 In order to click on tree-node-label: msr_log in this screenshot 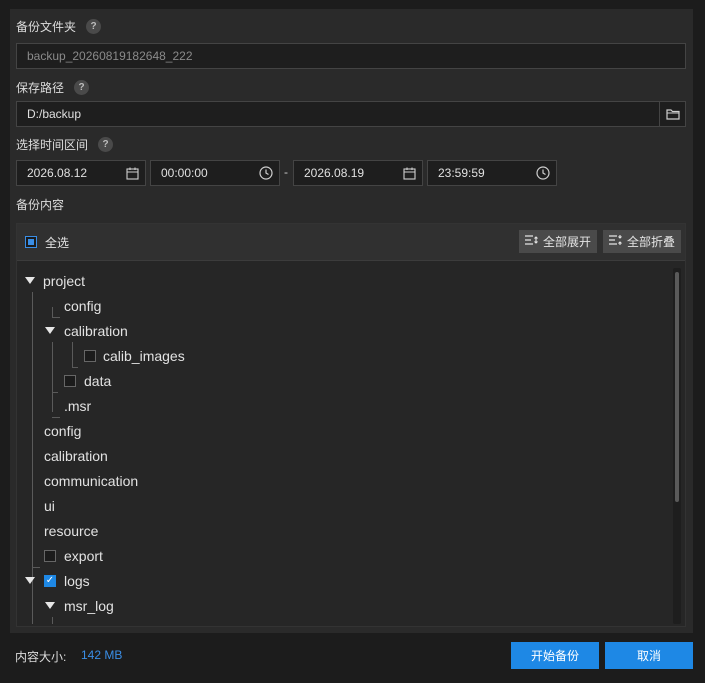, I will do `click(89, 605)`.